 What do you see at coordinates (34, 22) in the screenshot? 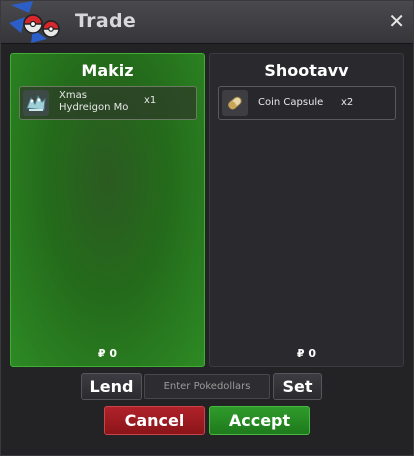
I see `pokeball-logo-icon` at bounding box center [34, 22].